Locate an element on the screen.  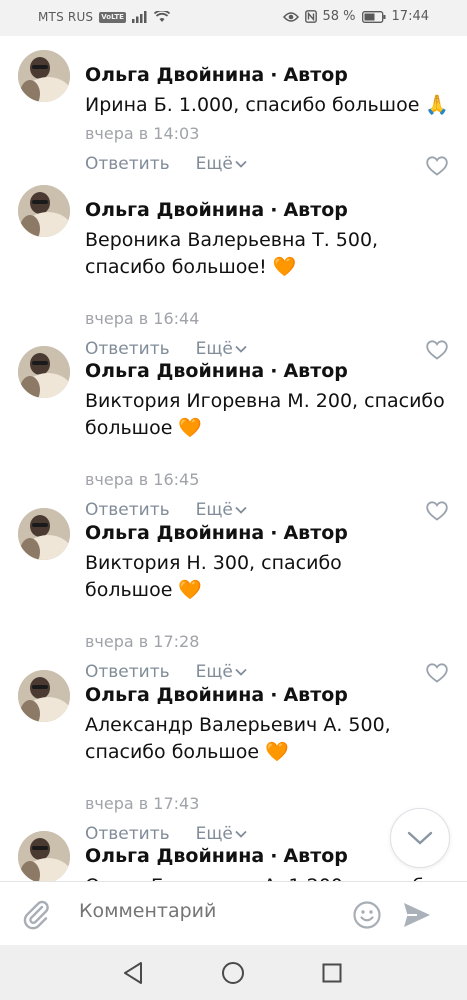
send-icon is located at coordinates (417, 915).